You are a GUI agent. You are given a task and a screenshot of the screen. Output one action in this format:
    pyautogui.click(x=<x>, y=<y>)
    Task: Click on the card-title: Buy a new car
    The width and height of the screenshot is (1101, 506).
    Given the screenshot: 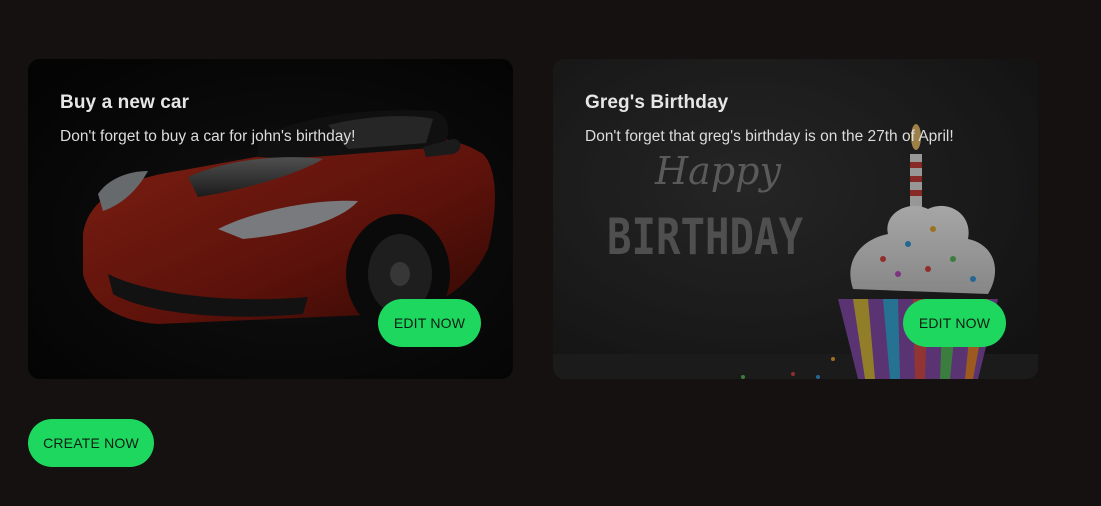 What is the action you would take?
    pyautogui.click(x=125, y=102)
    